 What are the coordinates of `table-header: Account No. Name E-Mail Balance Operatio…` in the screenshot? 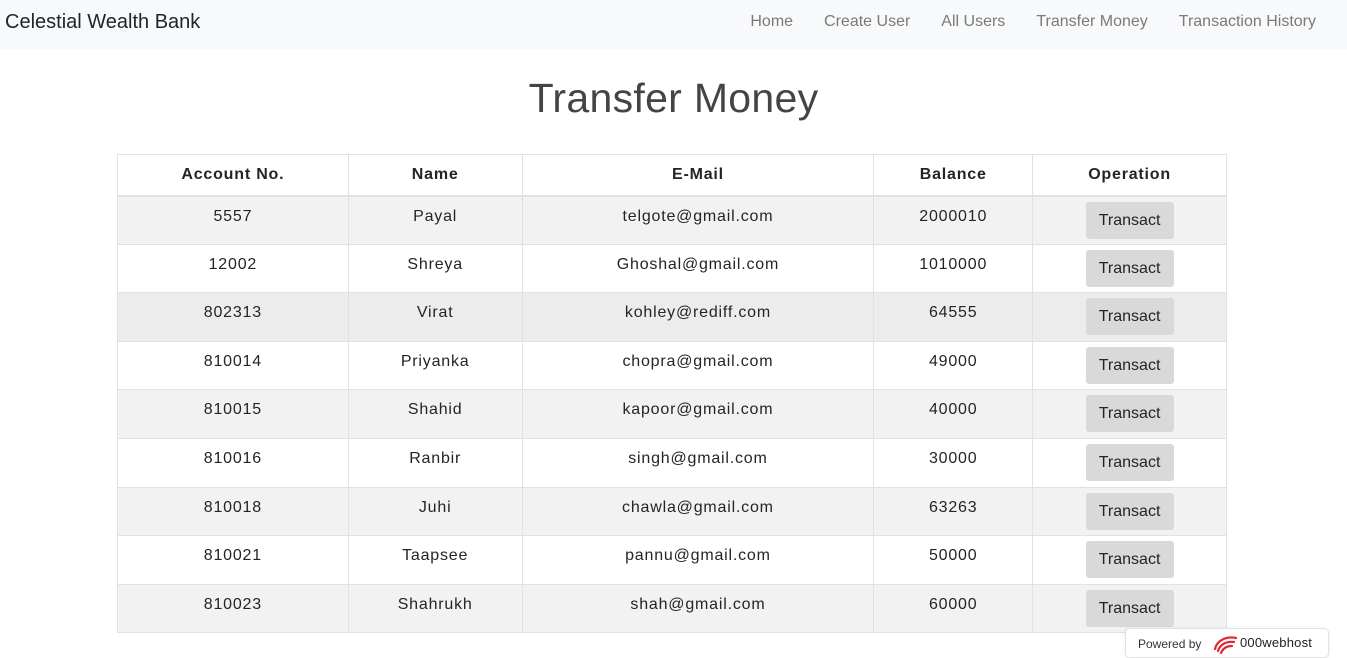 It's located at (672, 175).